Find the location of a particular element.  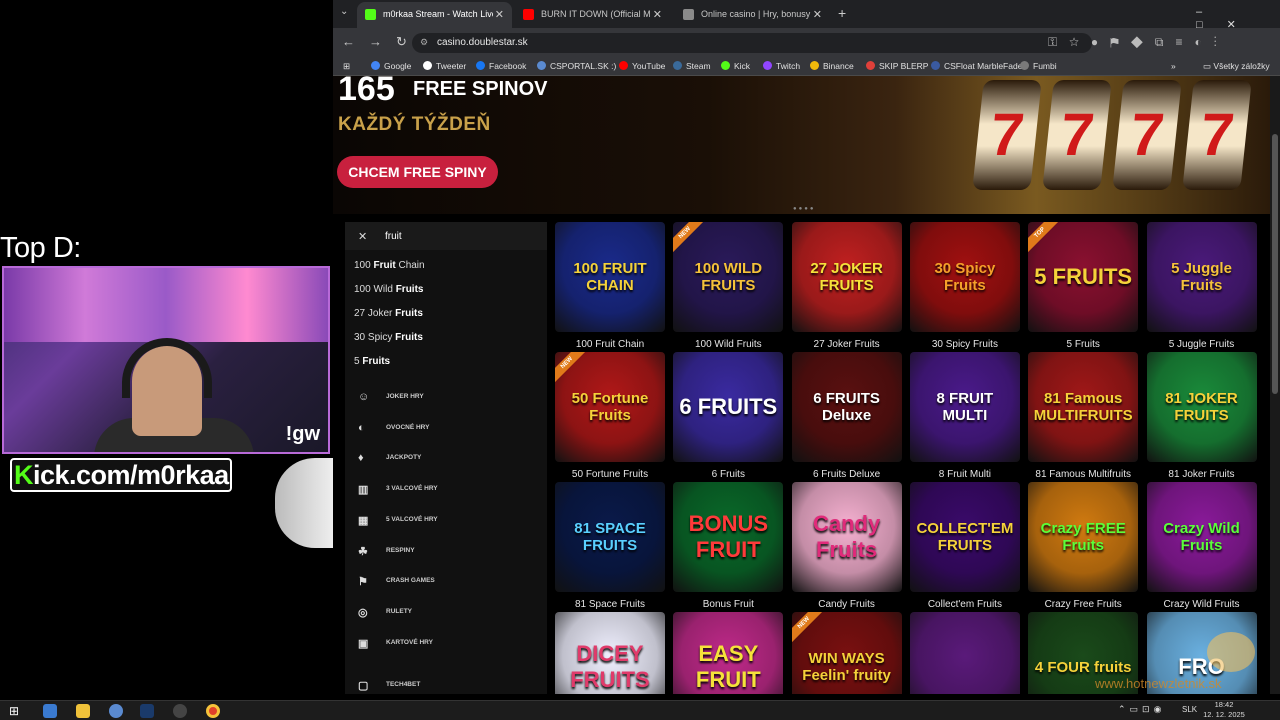

game-card: WIN WAYS Feelin' fruity NEW is located at coordinates (846, 653).